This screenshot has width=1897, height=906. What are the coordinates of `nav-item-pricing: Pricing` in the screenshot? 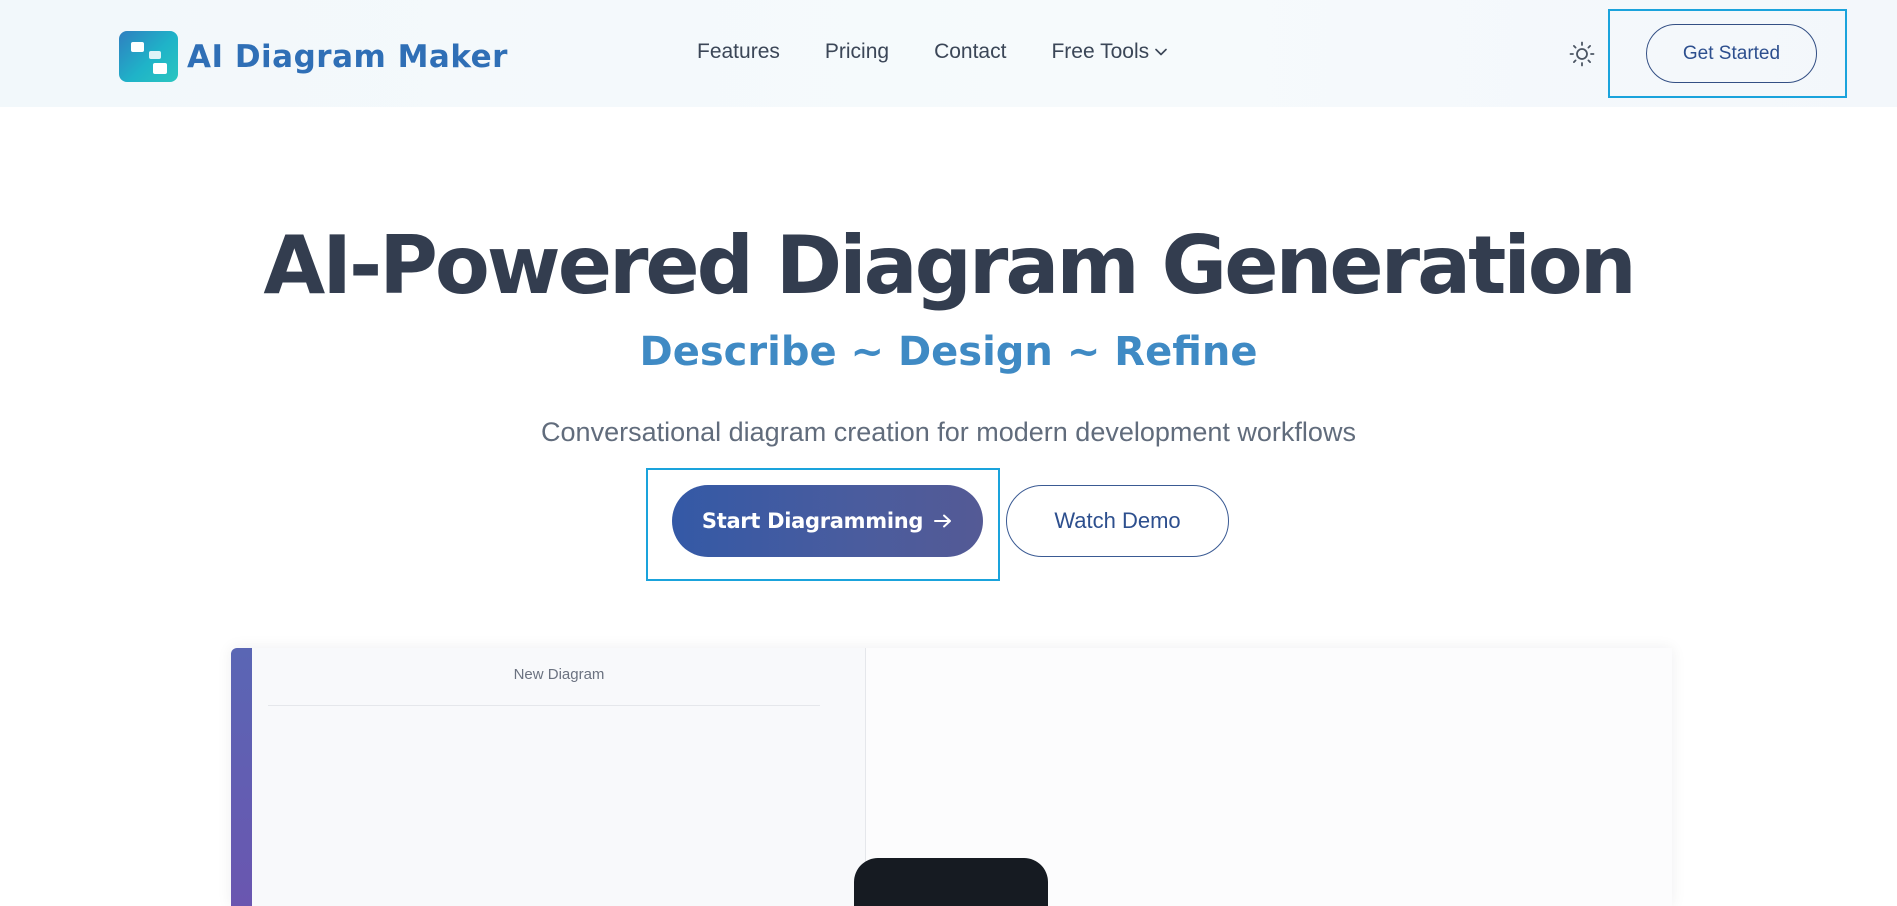 It's located at (857, 52).